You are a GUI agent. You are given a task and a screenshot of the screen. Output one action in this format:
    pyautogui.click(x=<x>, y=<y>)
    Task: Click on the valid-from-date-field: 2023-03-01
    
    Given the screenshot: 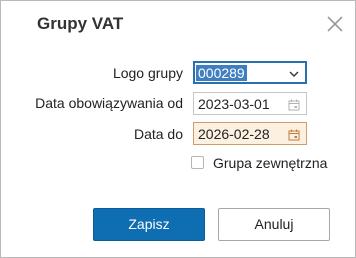 What is the action you would take?
    pyautogui.click(x=250, y=103)
    